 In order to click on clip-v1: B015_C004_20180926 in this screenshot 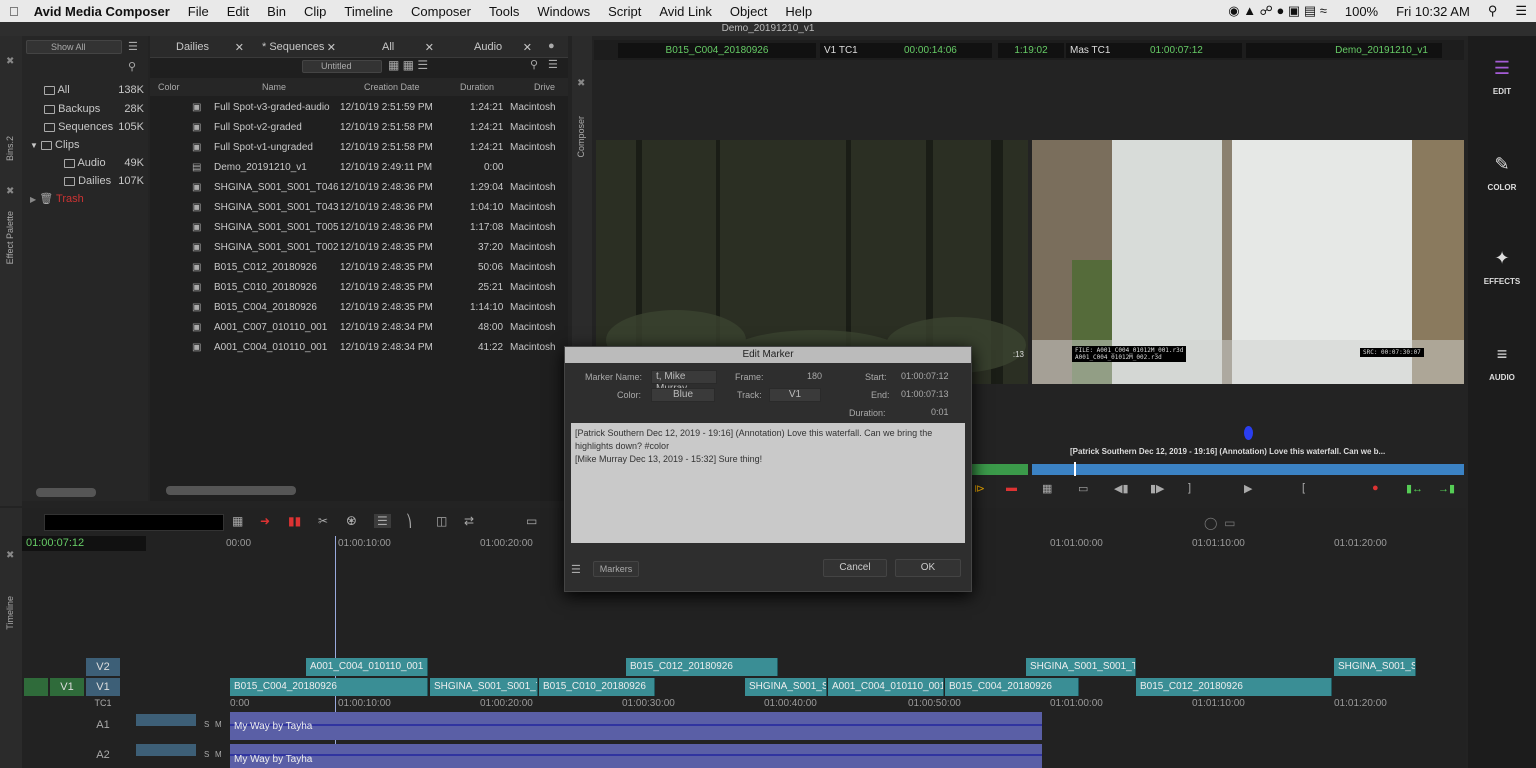, I will do `click(1012, 687)`.